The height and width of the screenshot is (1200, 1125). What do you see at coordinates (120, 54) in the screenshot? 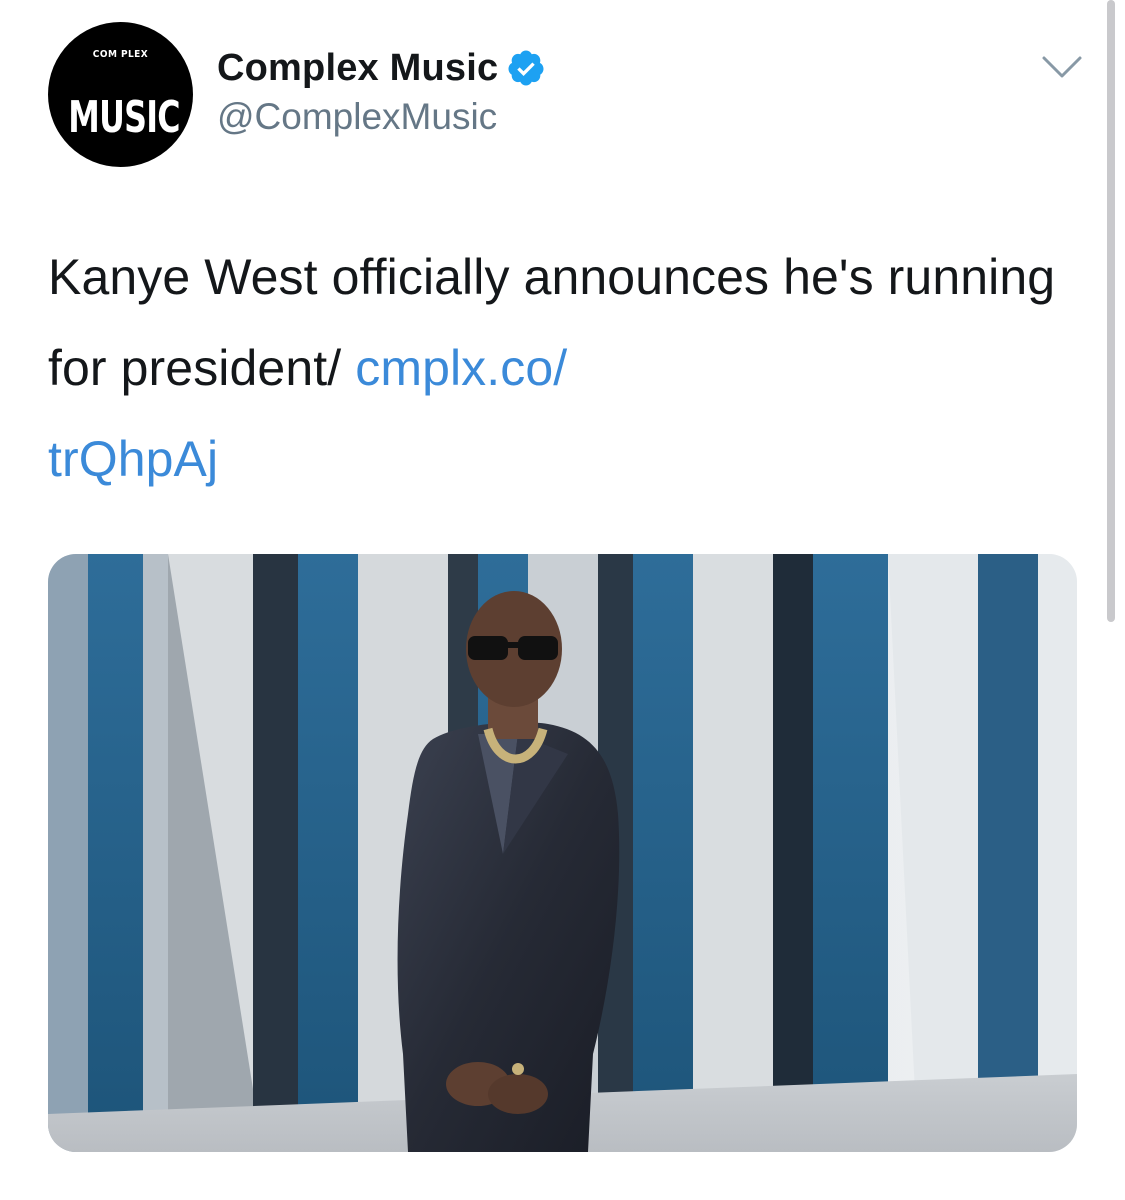
I see `avatar-logo-top: COM PLEX` at bounding box center [120, 54].